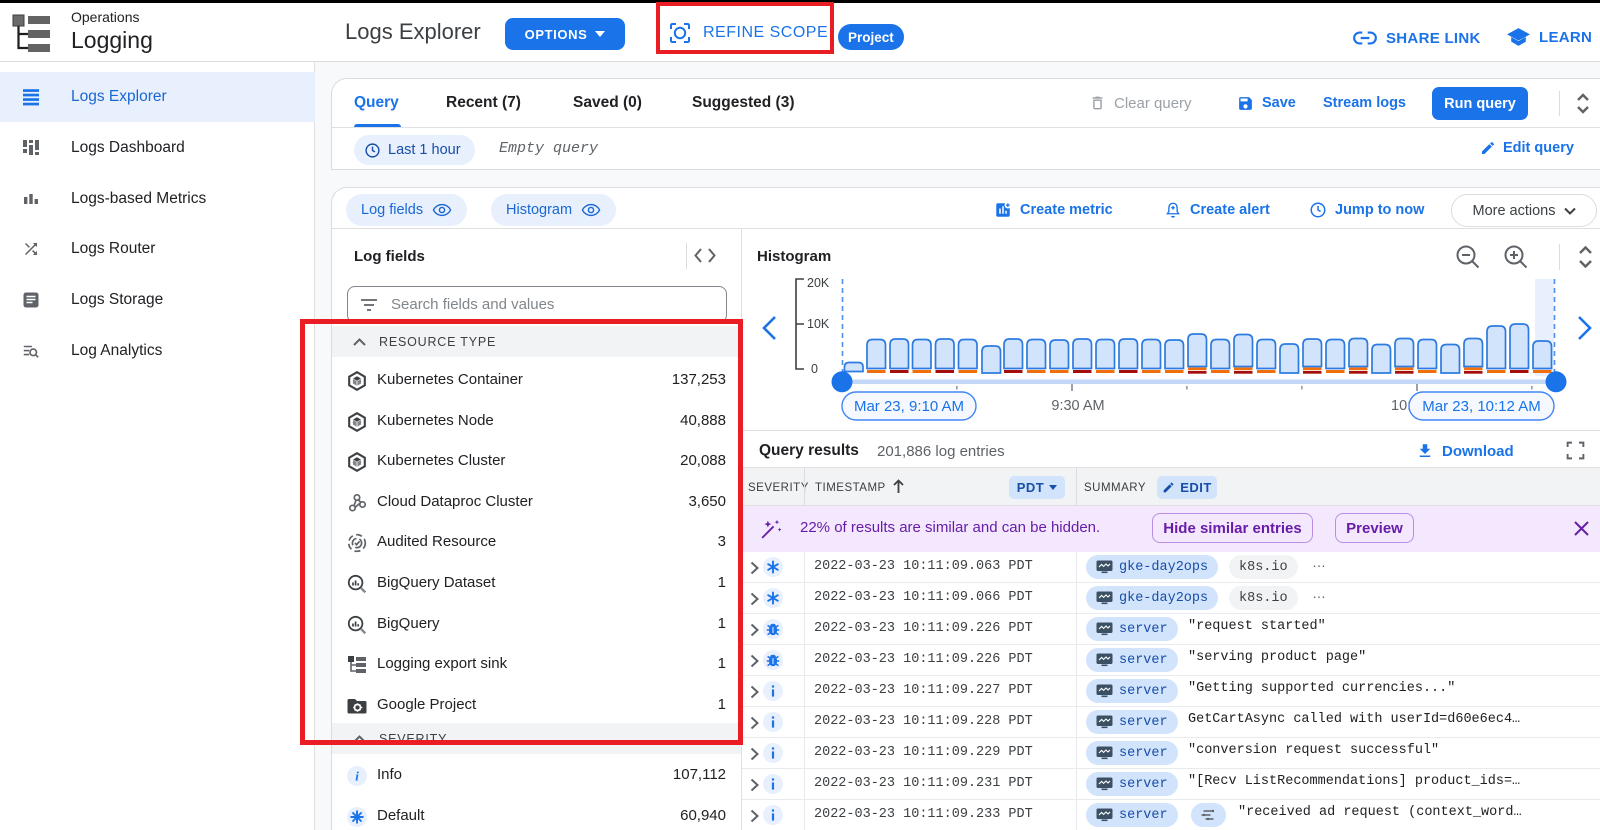  I want to click on svg-text: 10K, so click(818, 324).